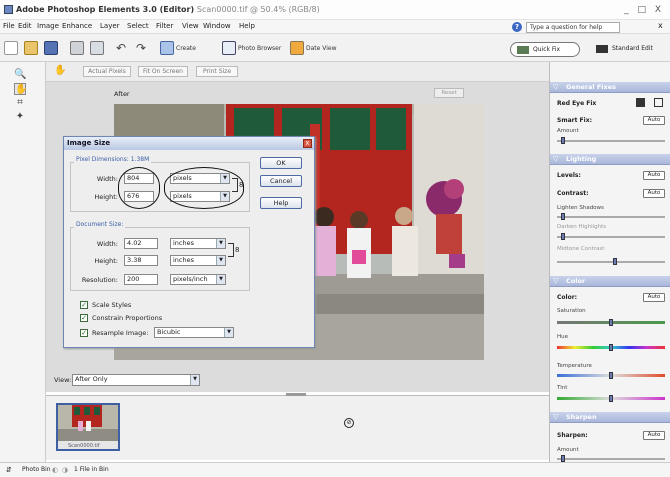 The width and height of the screenshot is (670, 477). What do you see at coordinates (281, 181) in the screenshot?
I see `cancel-button: Cancel` at bounding box center [281, 181].